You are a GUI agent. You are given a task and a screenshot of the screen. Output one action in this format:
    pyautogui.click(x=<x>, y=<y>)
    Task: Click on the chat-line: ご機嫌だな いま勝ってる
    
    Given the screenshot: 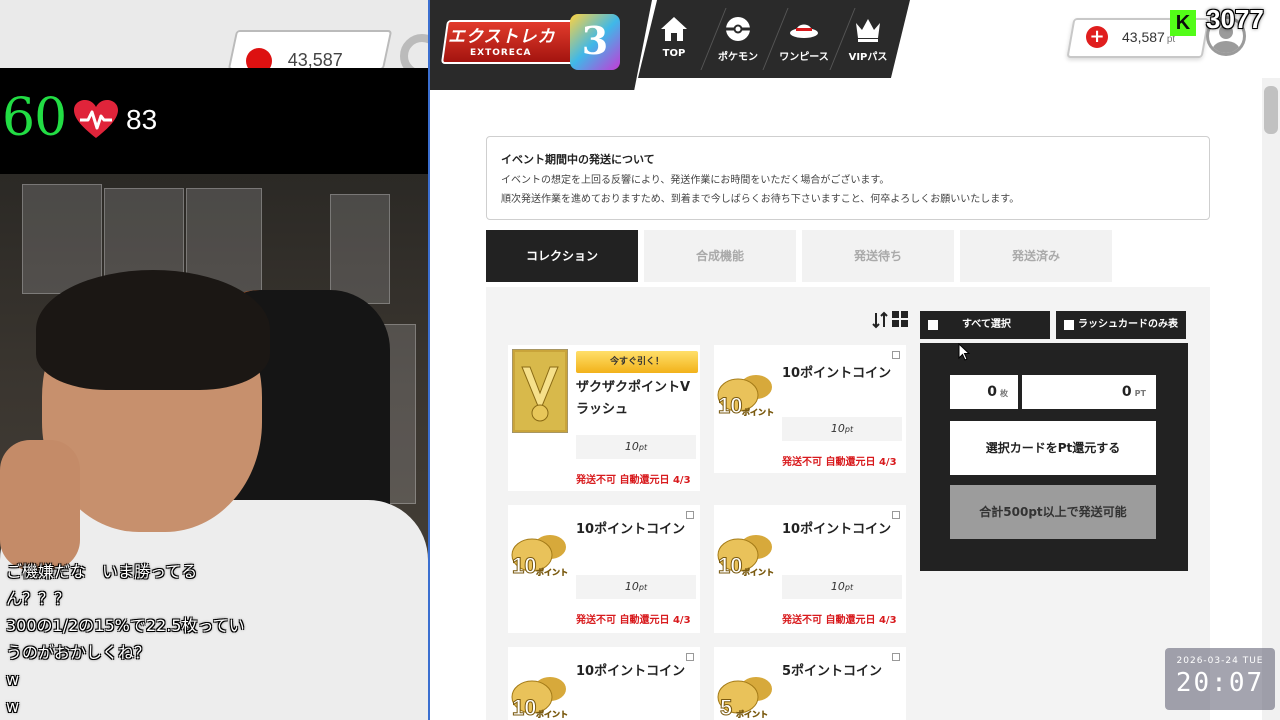 What is the action you would take?
    pyautogui.click(x=102, y=571)
    